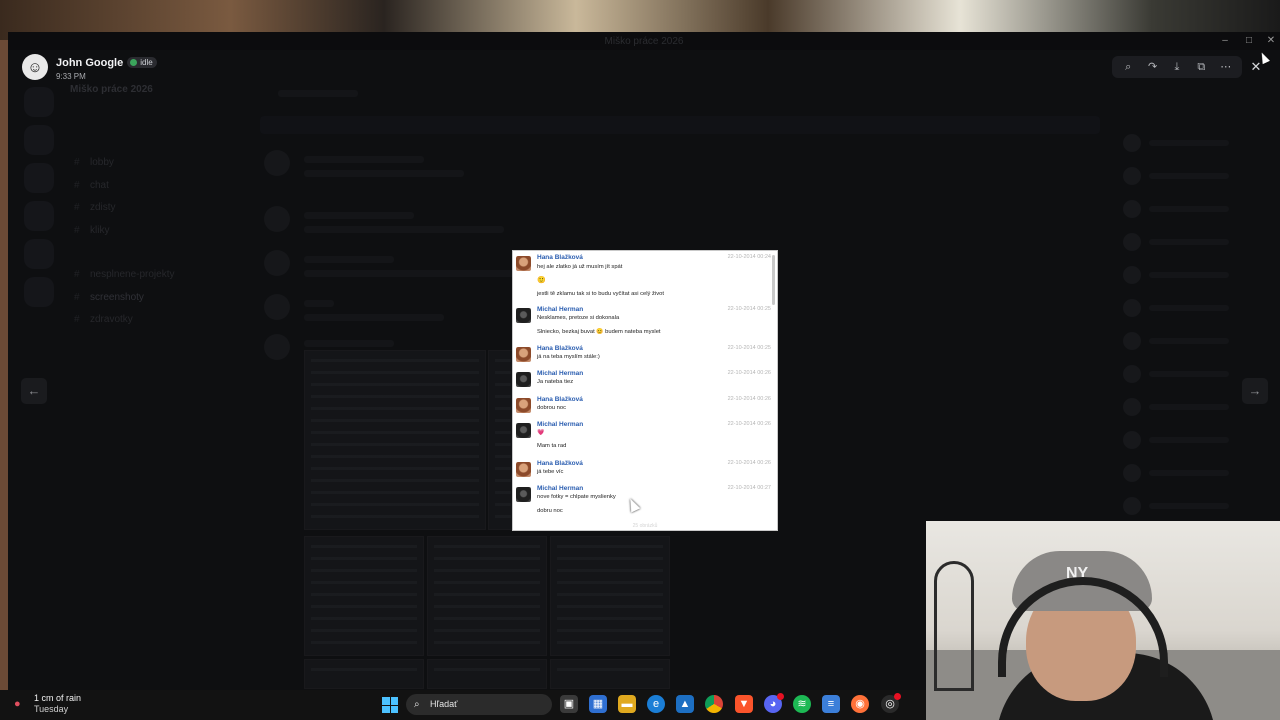  What do you see at coordinates (1201, 67) in the screenshot?
I see `open-external-icon: ⧉` at bounding box center [1201, 67].